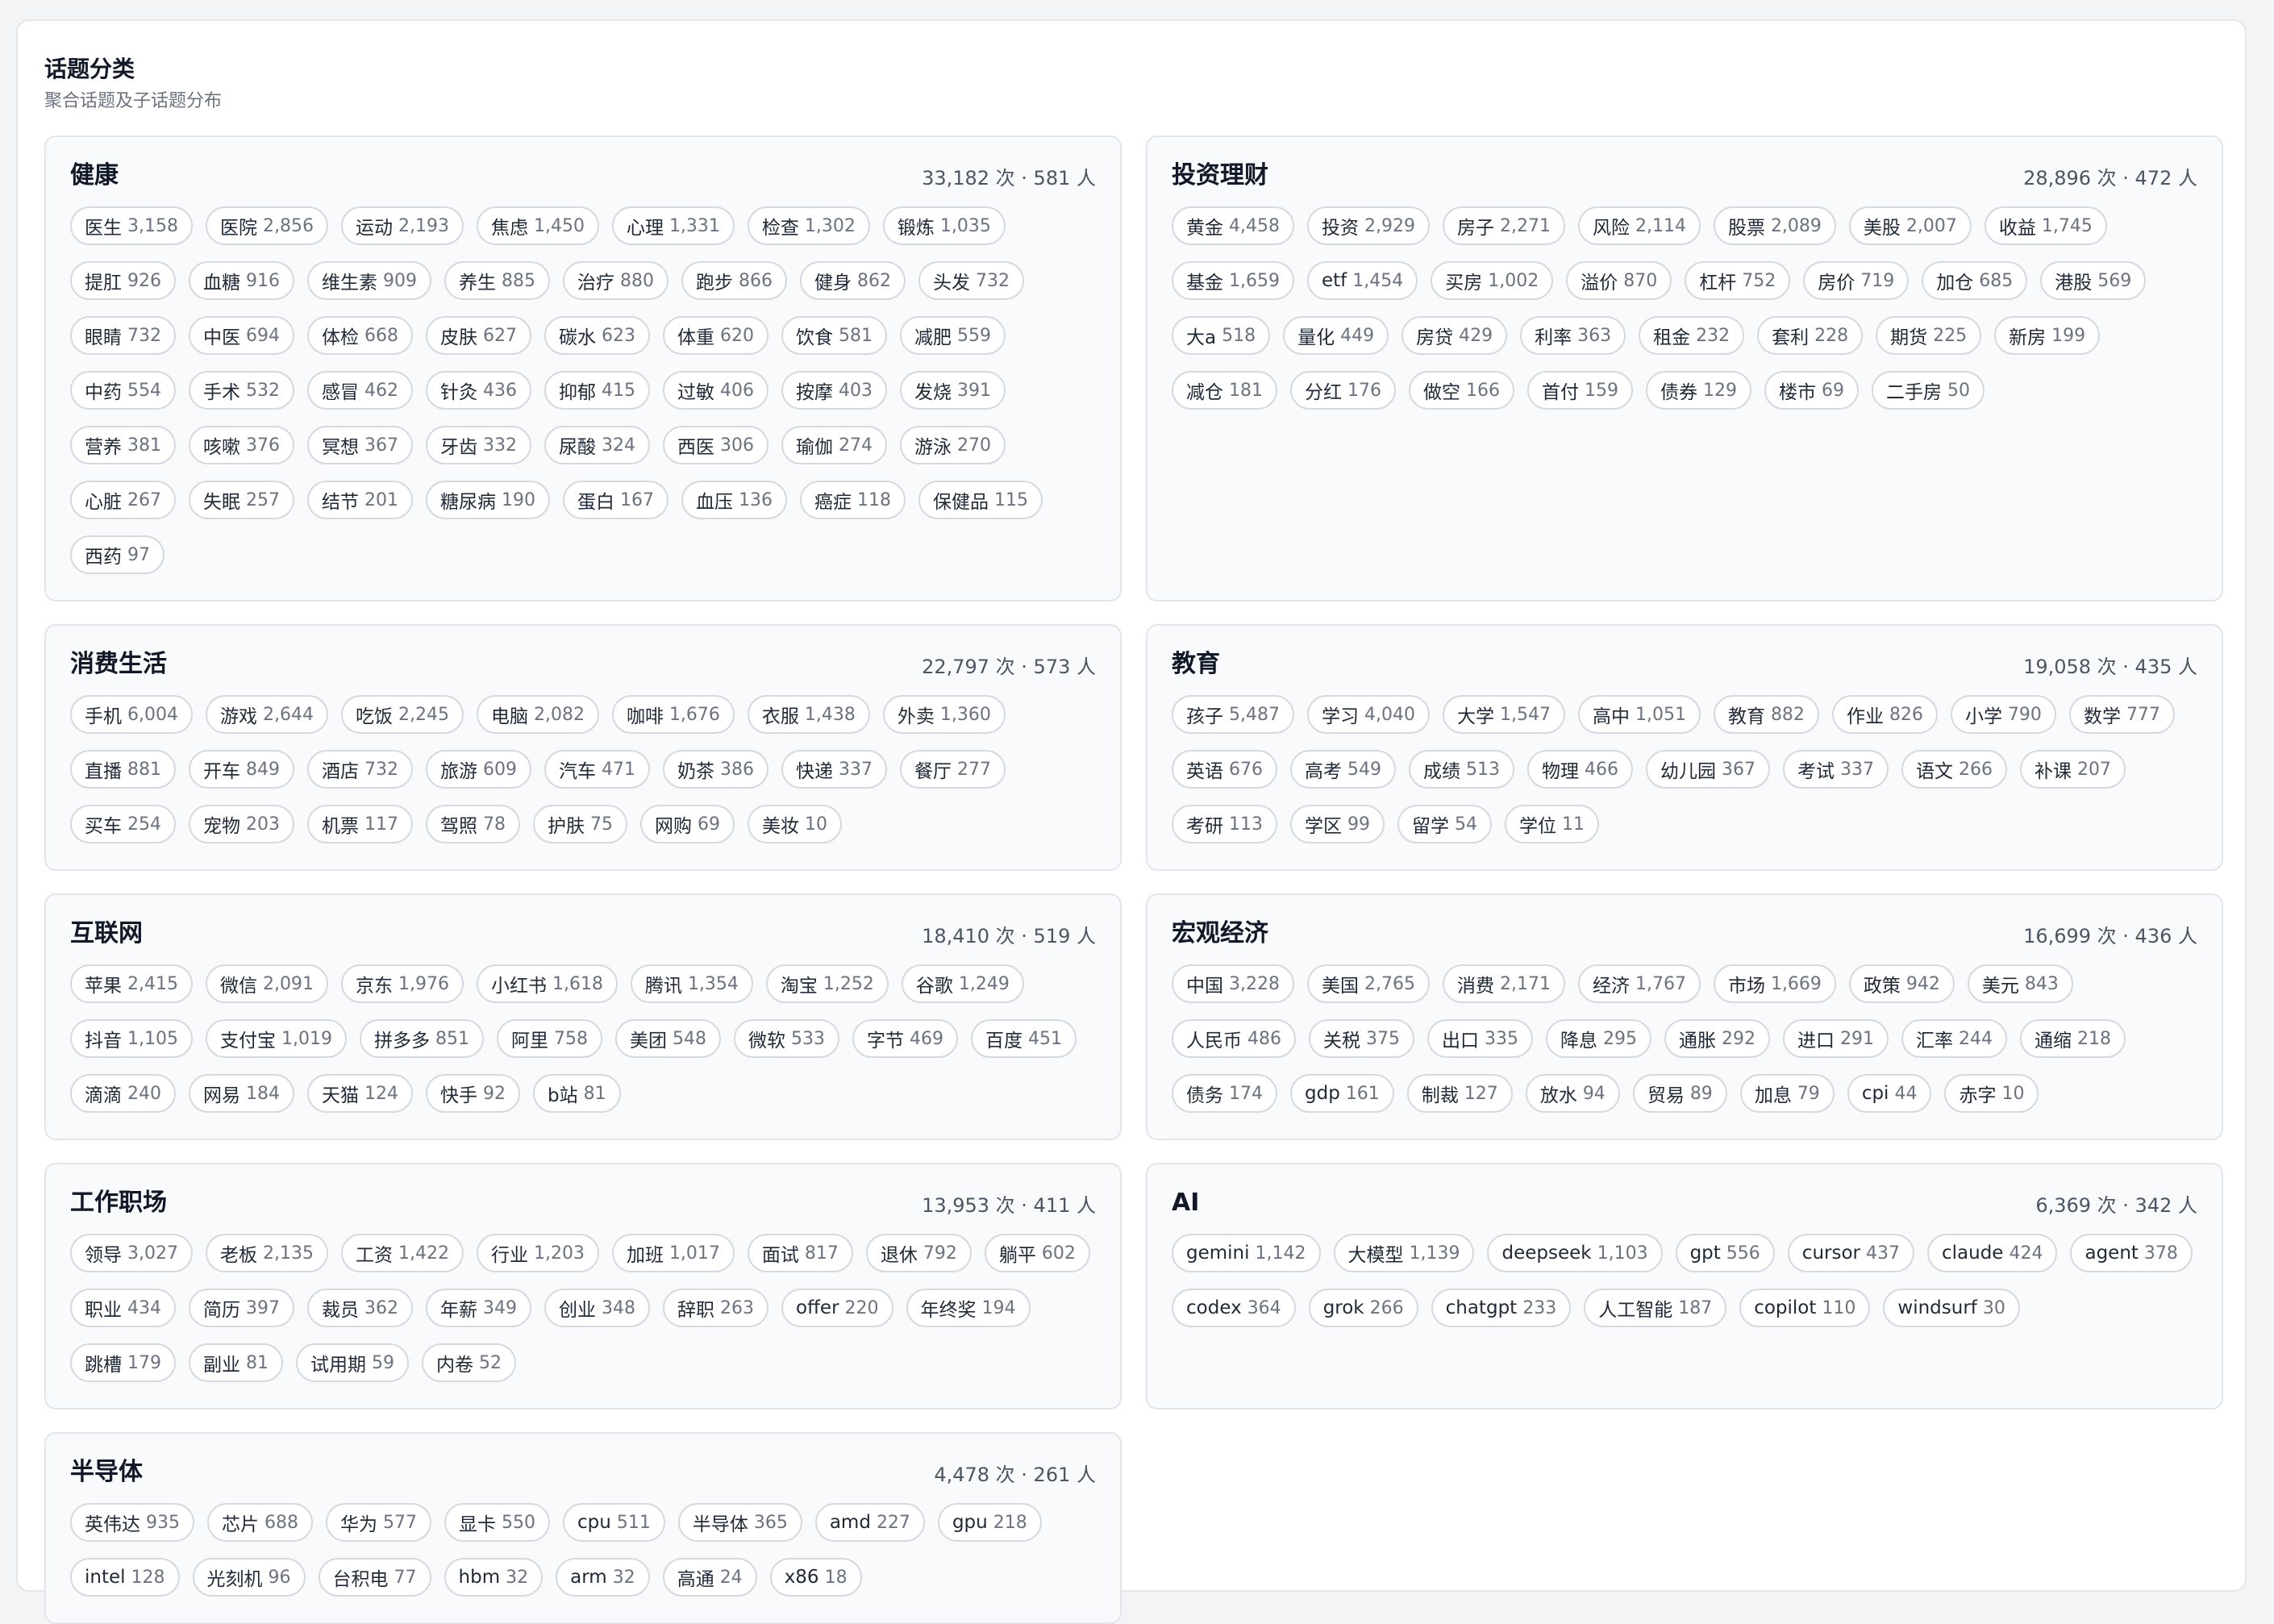  What do you see at coordinates (1992, 1253) in the screenshot?
I see `subtopic-chip: claude 424` at bounding box center [1992, 1253].